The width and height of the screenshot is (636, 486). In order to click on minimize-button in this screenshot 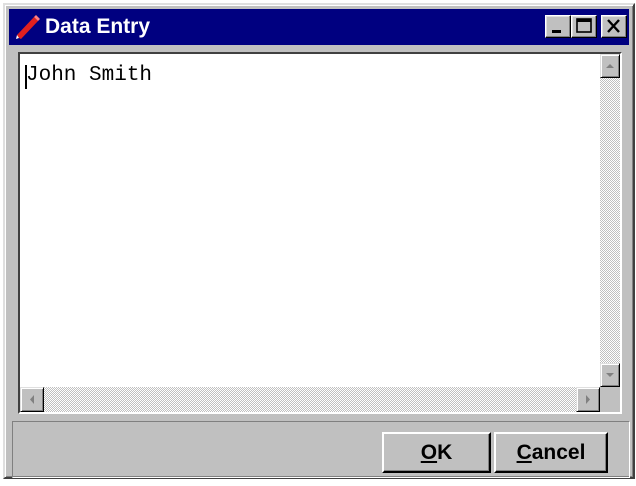, I will do `click(558, 26)`.